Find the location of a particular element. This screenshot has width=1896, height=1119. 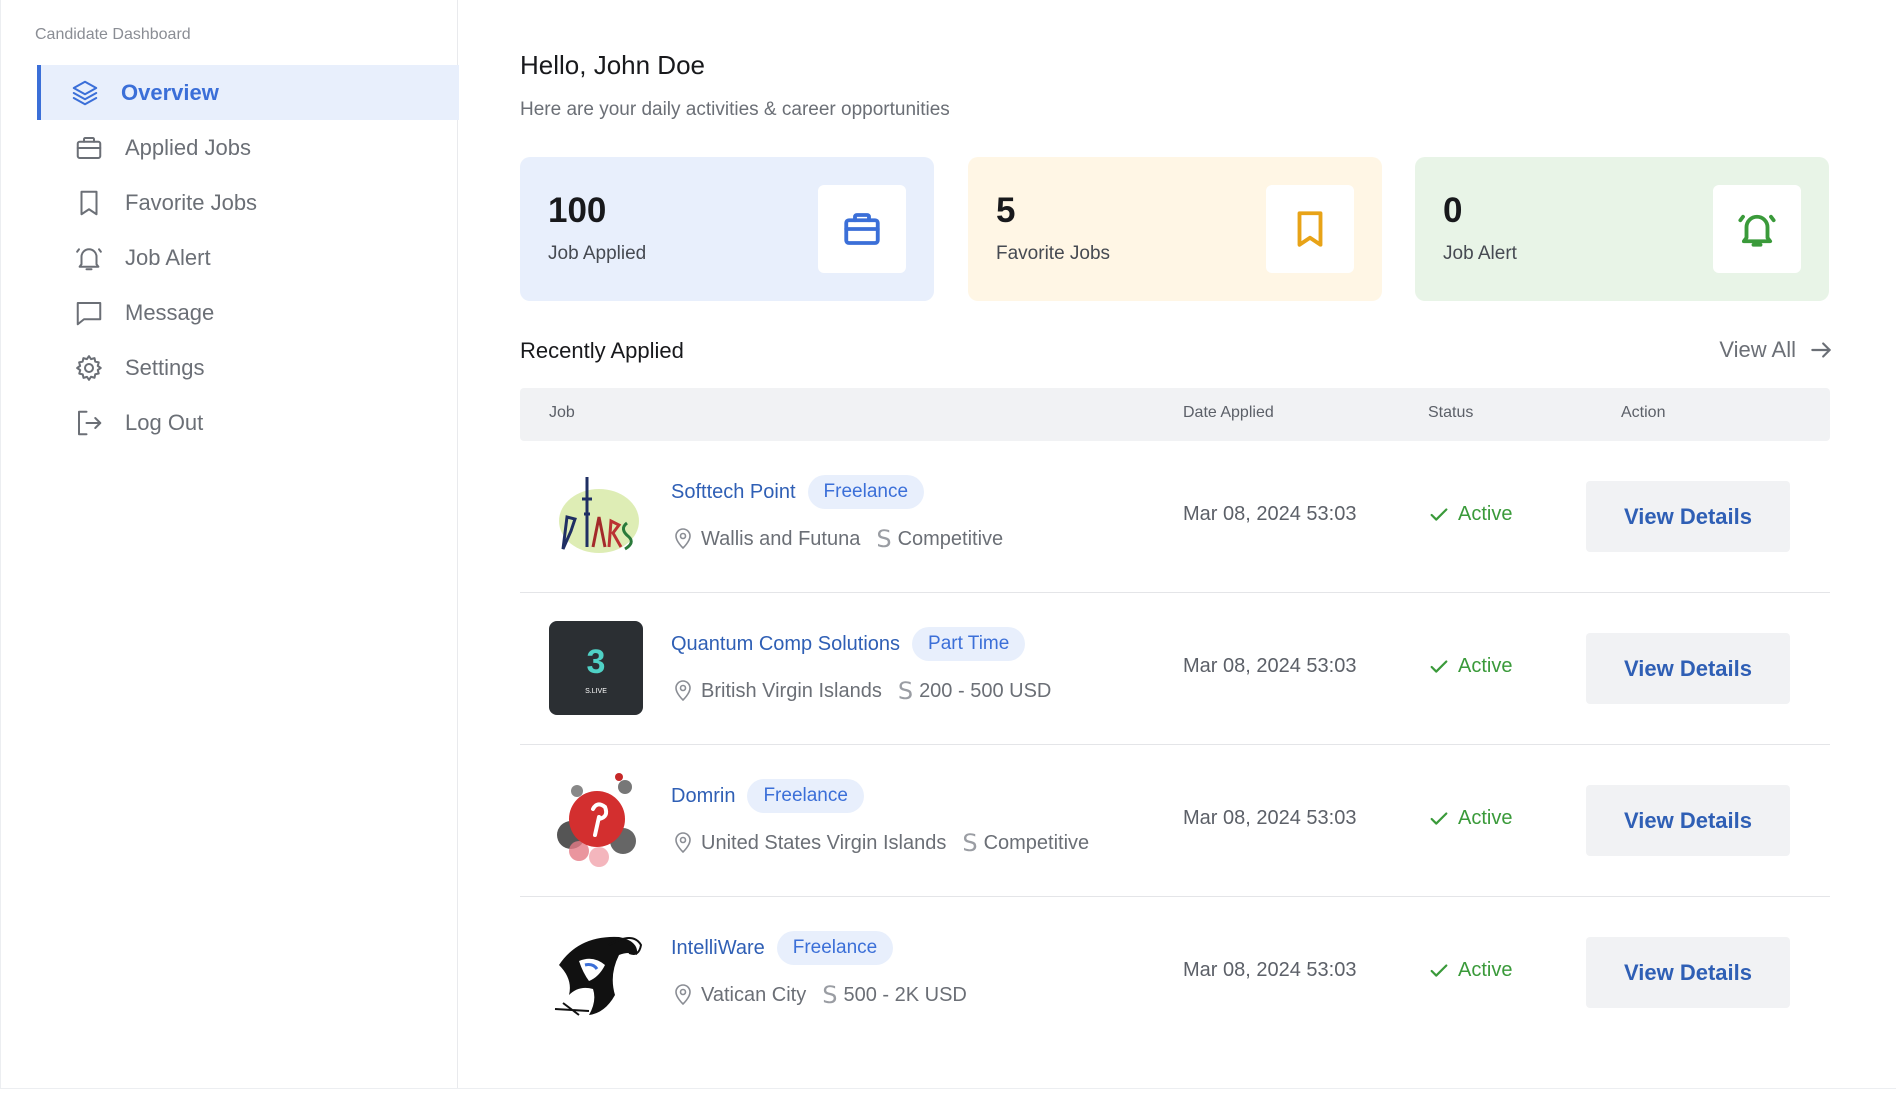

arrow-right-icon is located at coordinates (1821, 350).